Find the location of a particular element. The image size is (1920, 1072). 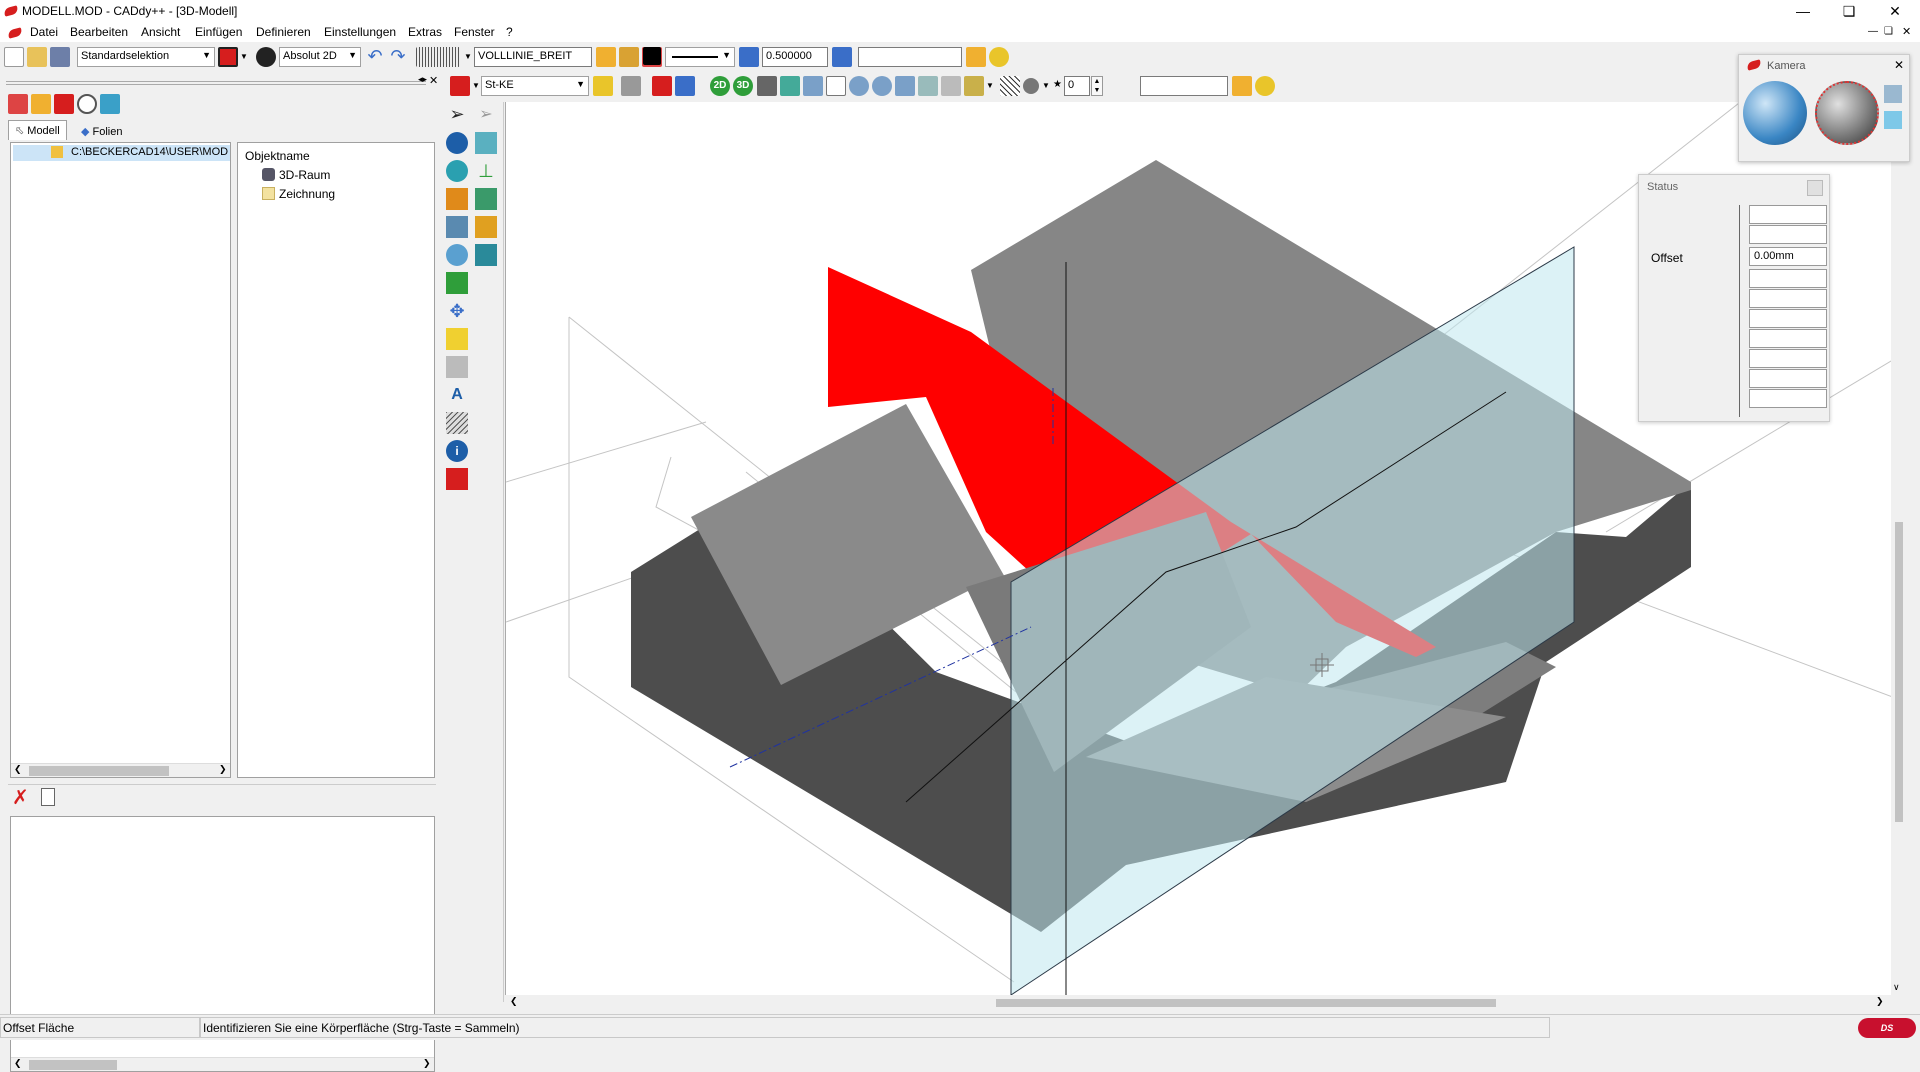

delete-cross-icon: ✗ is located at coordinates (20, 798).